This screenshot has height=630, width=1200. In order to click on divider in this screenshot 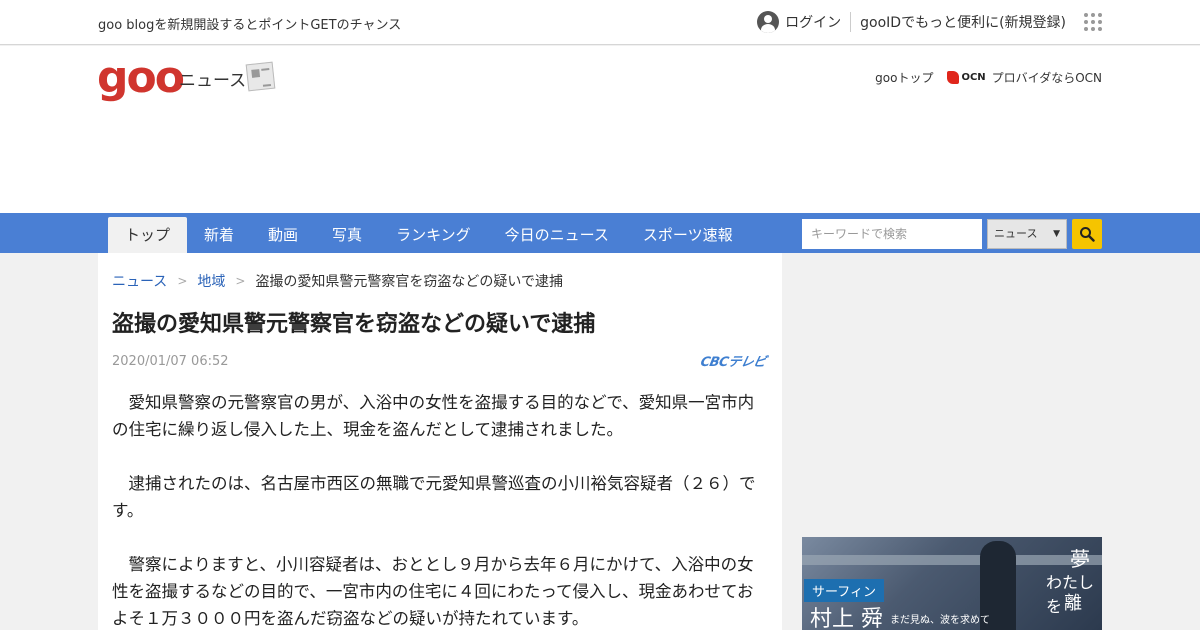, I will do `click(851, 22)`.